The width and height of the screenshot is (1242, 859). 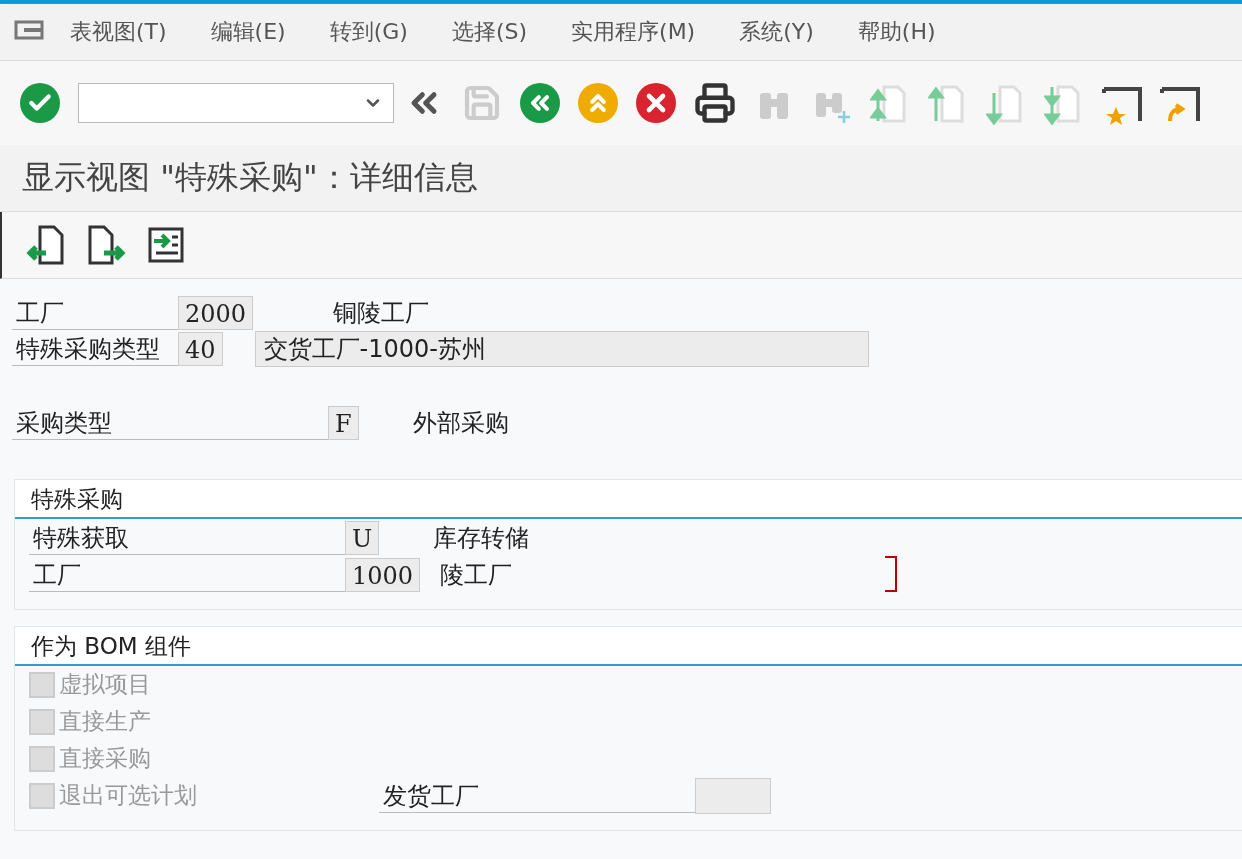 What do you see at coordinates (250, 177) in the screenshot?
I see `screen-title: 显示视图 "特殊采购"：详细信息` at bounding box center [250, 177].